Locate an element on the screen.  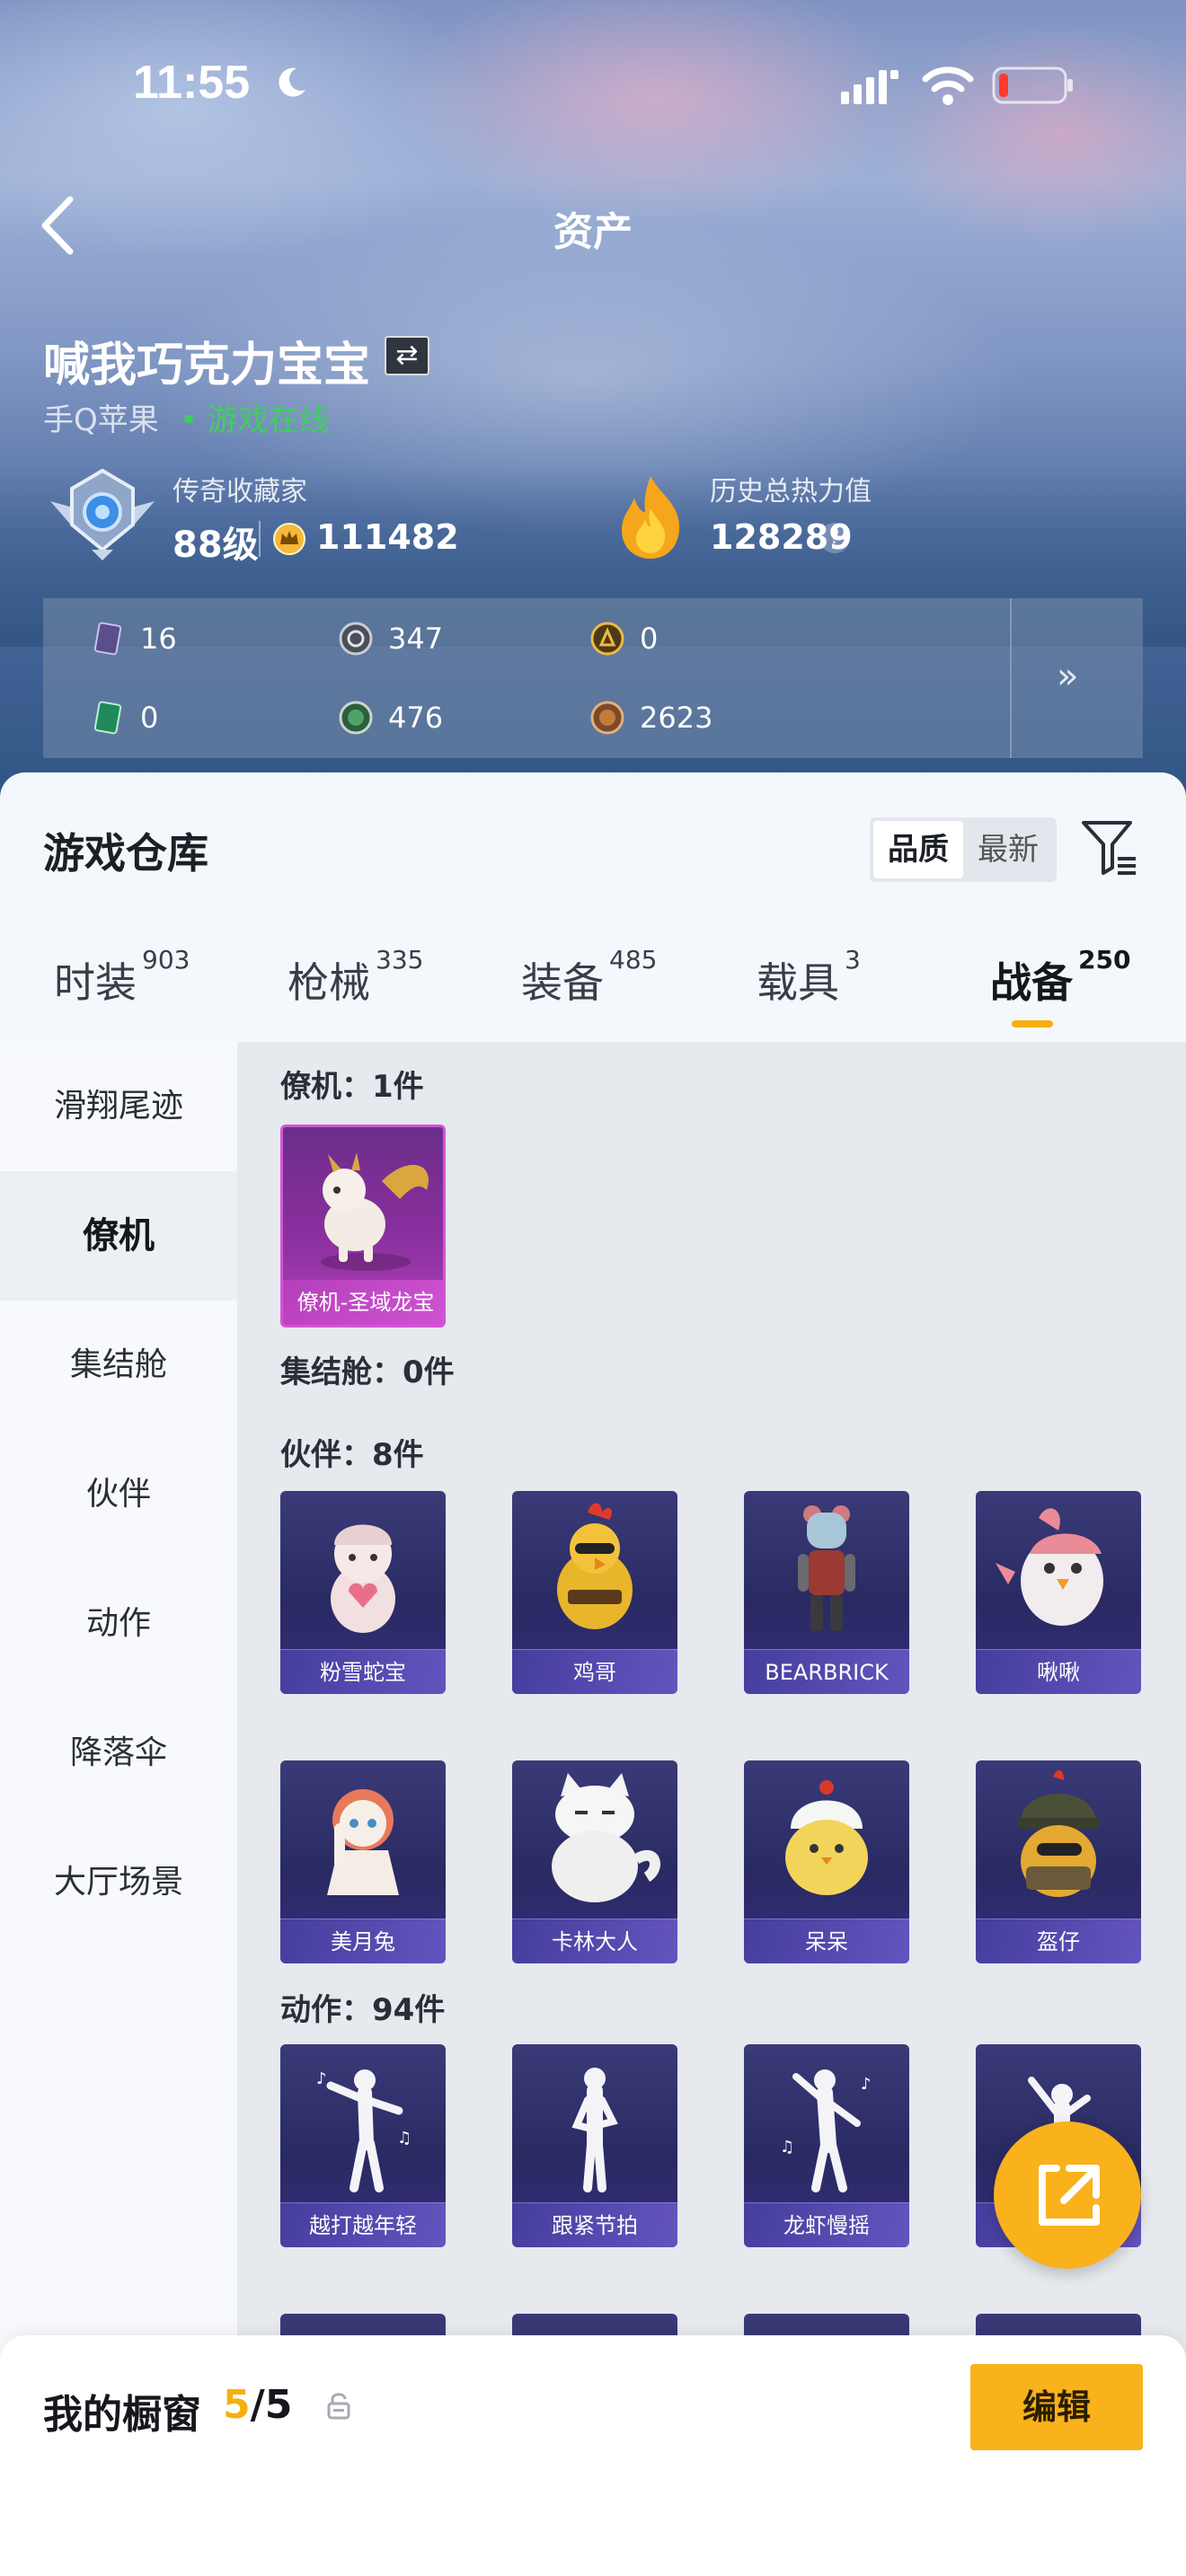
item-card: 美月兔 is located at coordinates (363, 1861).